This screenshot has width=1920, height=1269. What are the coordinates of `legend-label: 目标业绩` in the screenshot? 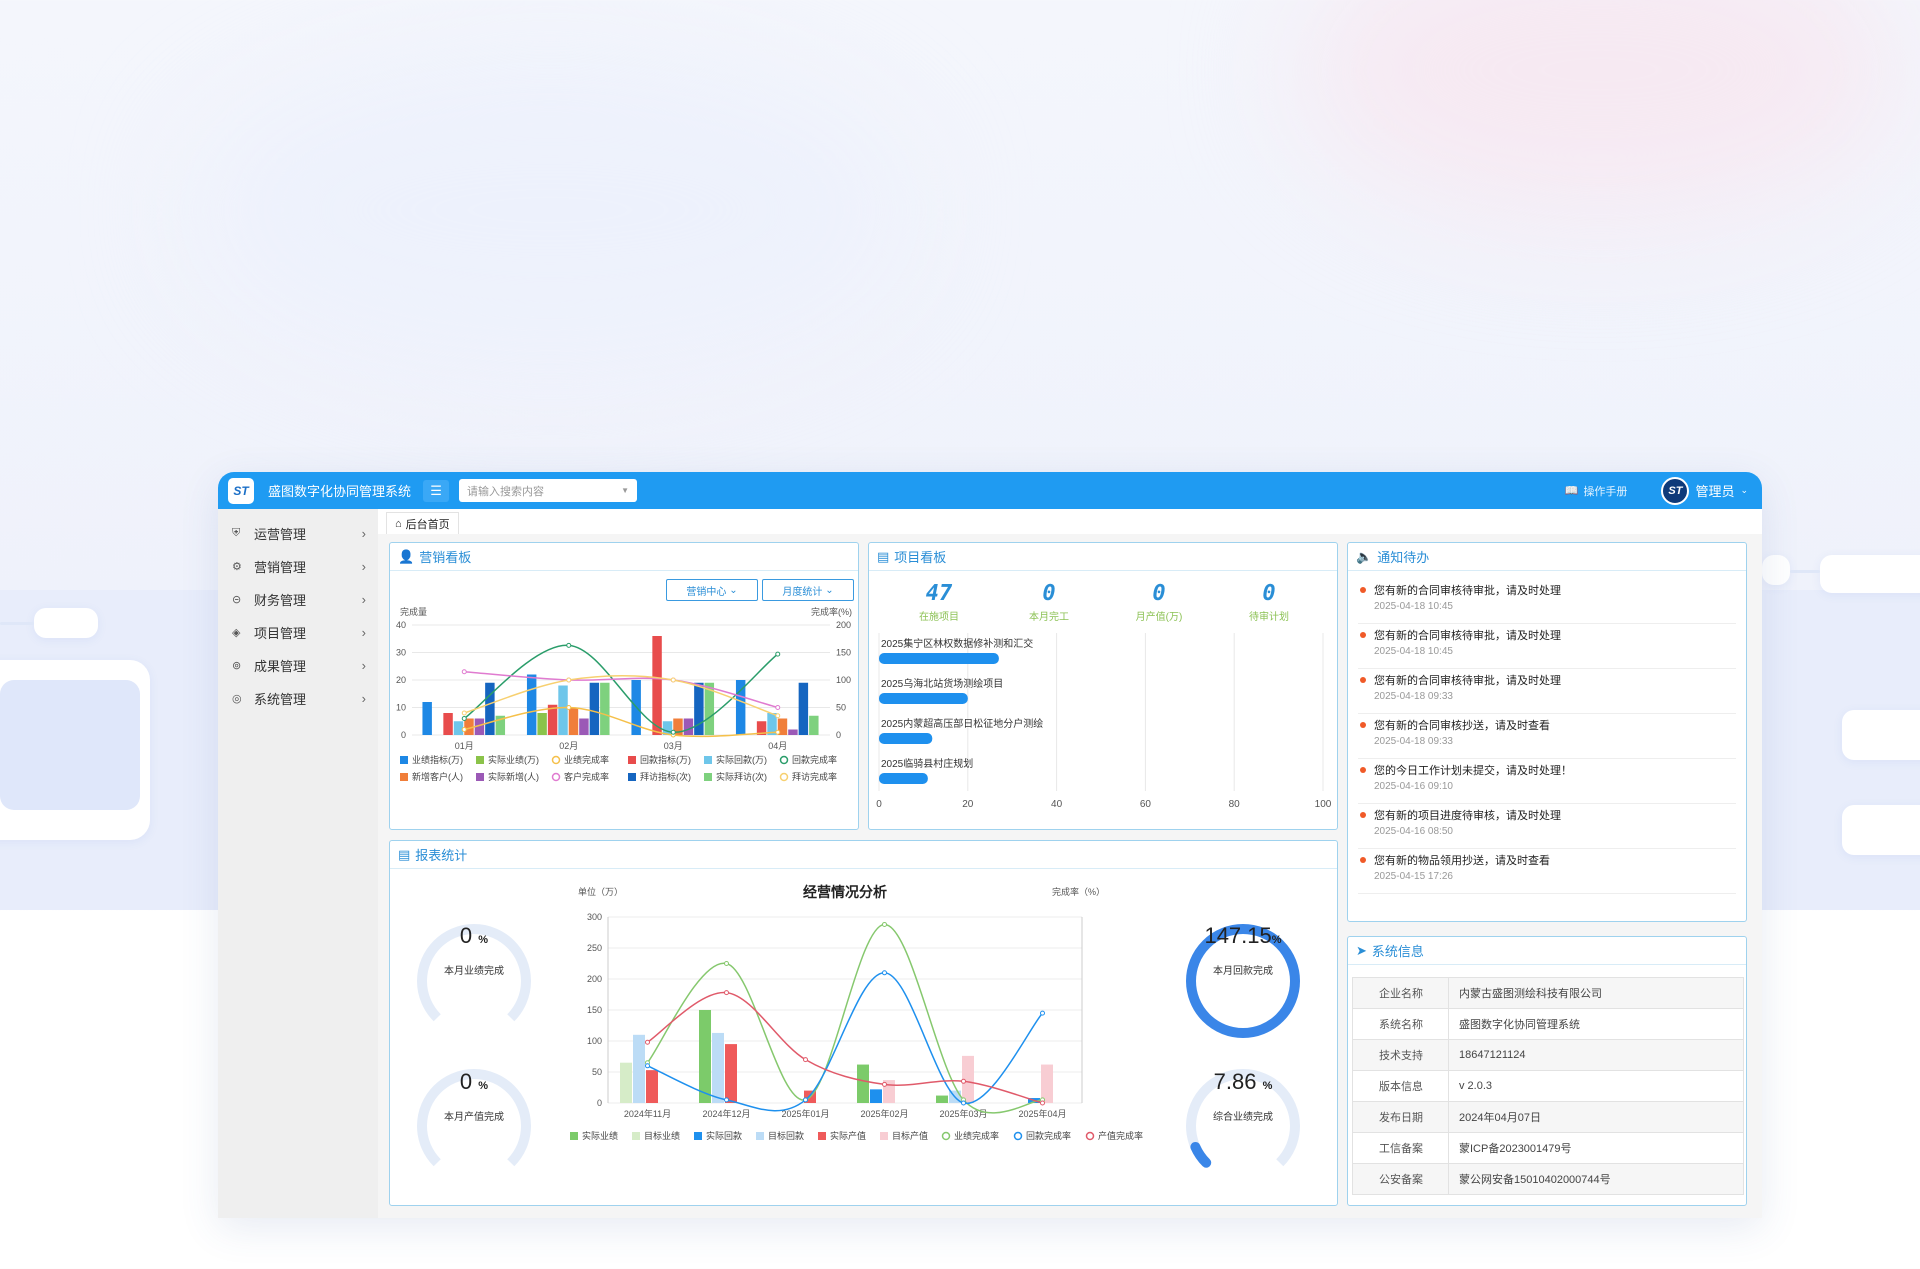 It's located at (662, 1135).